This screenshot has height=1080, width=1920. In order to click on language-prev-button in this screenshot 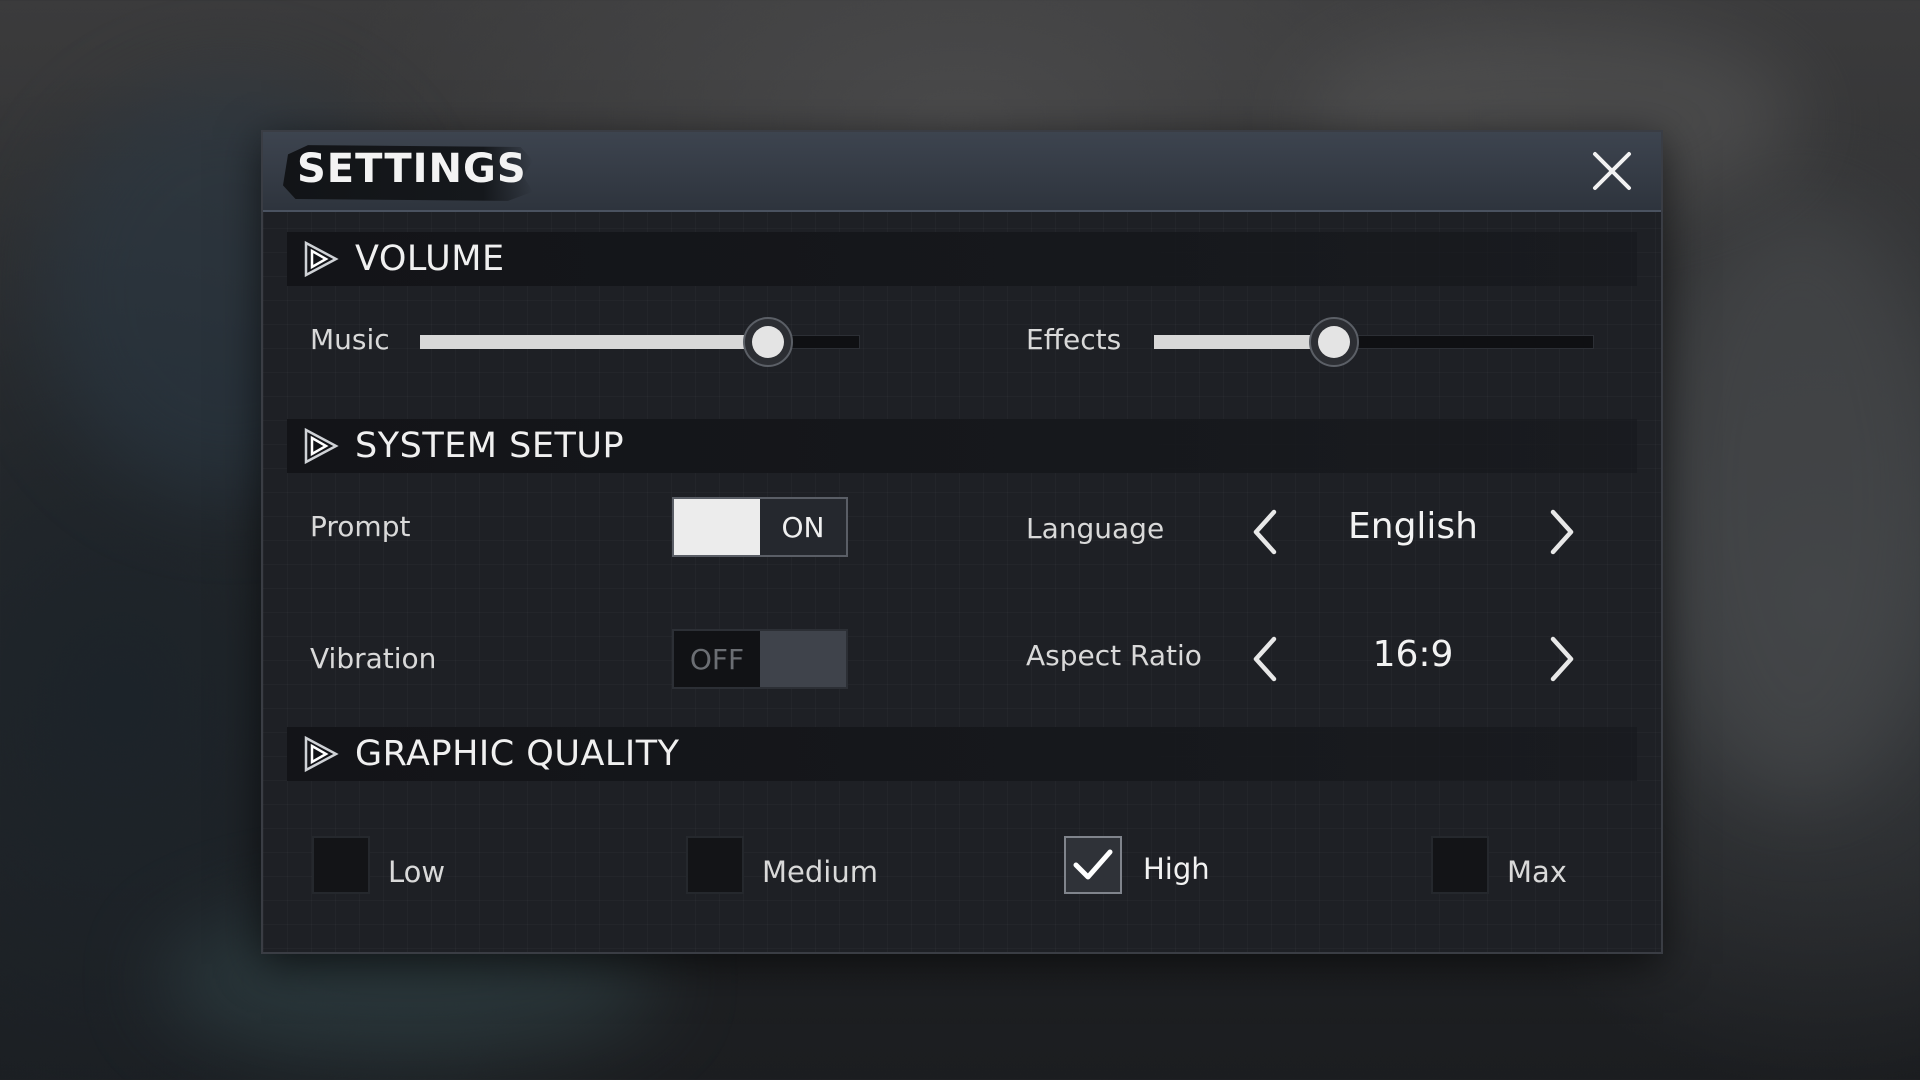, I will do `click(1265, 532)`.